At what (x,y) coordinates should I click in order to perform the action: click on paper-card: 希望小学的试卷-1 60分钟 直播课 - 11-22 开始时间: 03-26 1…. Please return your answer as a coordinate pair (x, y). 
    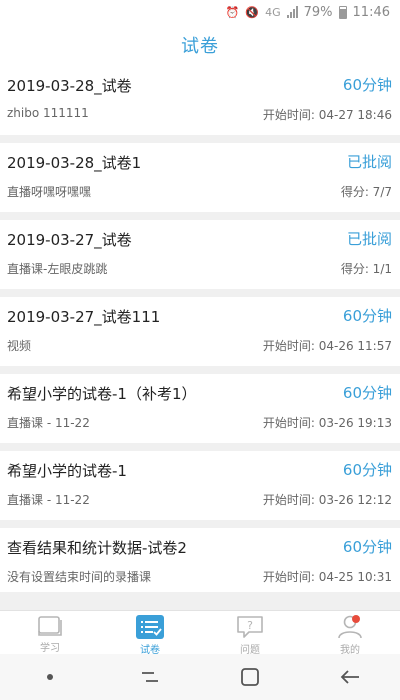
    Looking at the image, I should click on (200, 485).